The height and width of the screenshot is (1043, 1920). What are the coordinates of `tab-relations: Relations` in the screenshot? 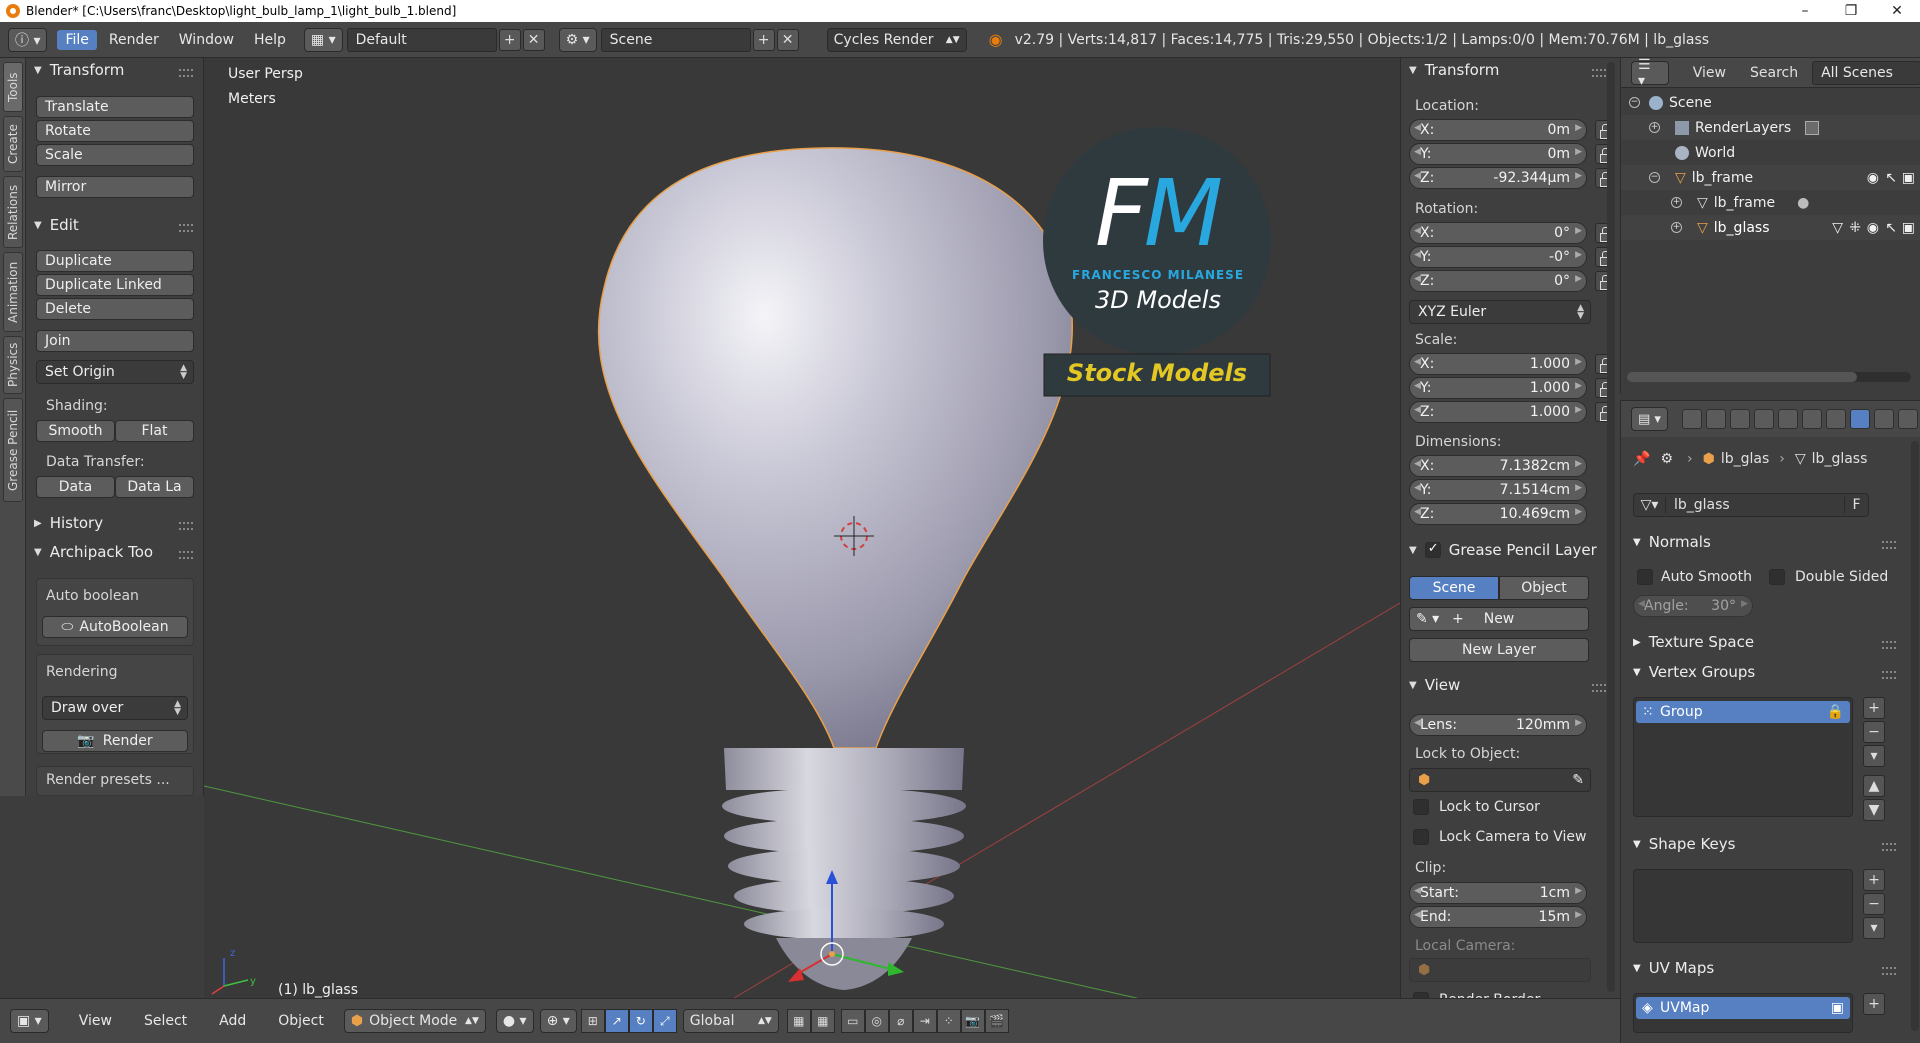 It's located at (13, 212).